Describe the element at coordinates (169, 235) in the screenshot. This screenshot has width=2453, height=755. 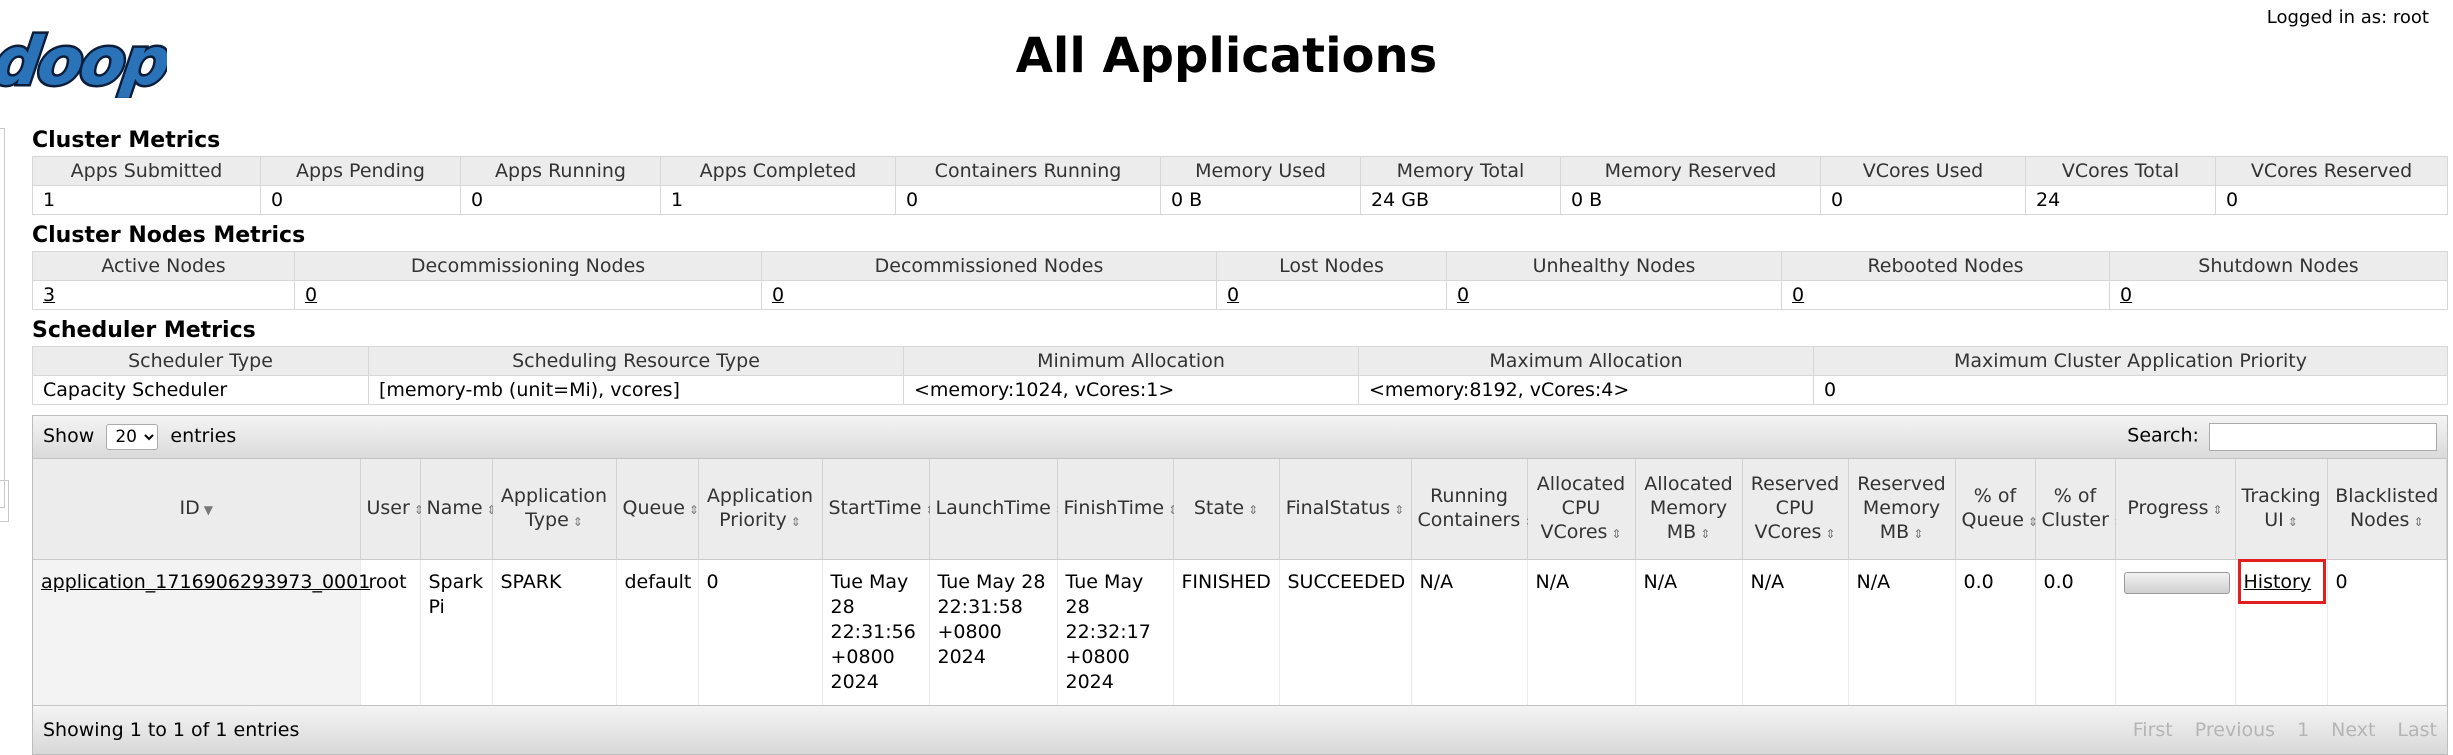
I see `nodes-metrics-title: Cluster Nodes Metrics` at that location.